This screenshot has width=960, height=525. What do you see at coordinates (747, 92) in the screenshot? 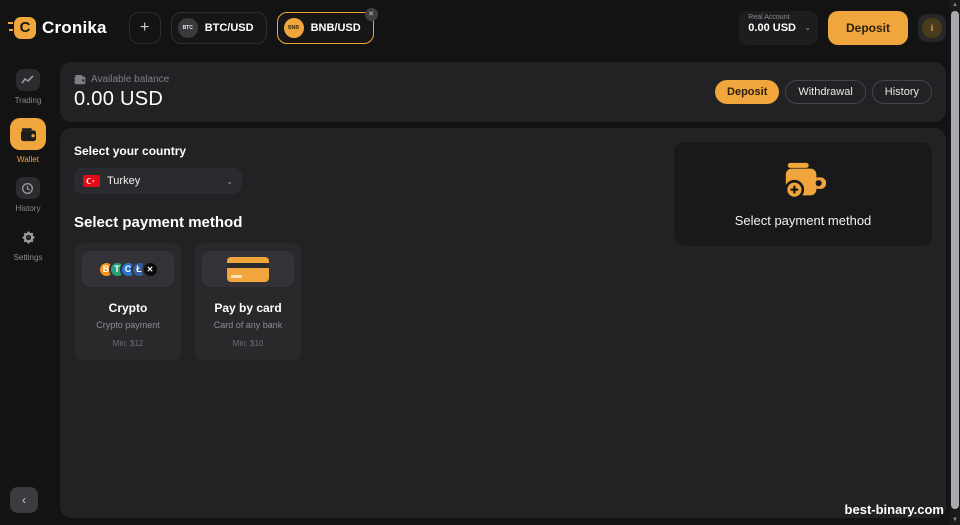
I see `deposit-tab-button: Deposit` at bounding box center [747, 92].